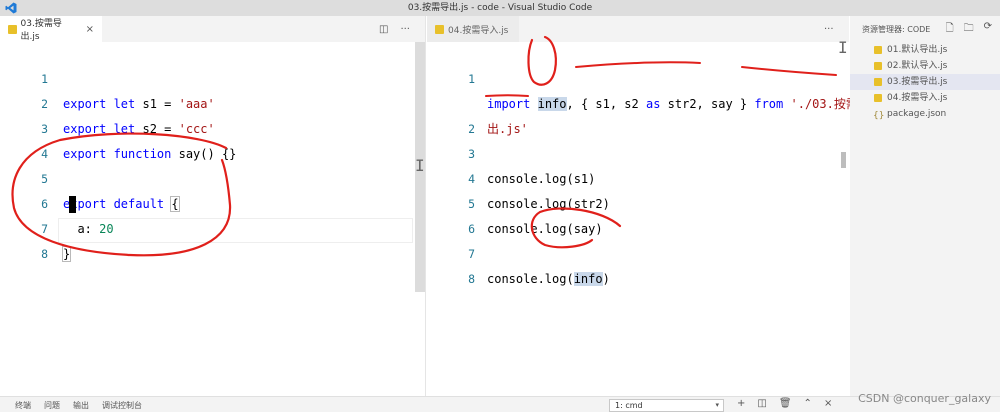 The width and height of the screenshot is (1000, 412). Describe the element at coordinates (638, 151) in the screenshot. I see `code-line: 3 console.log(s1)` at that location.